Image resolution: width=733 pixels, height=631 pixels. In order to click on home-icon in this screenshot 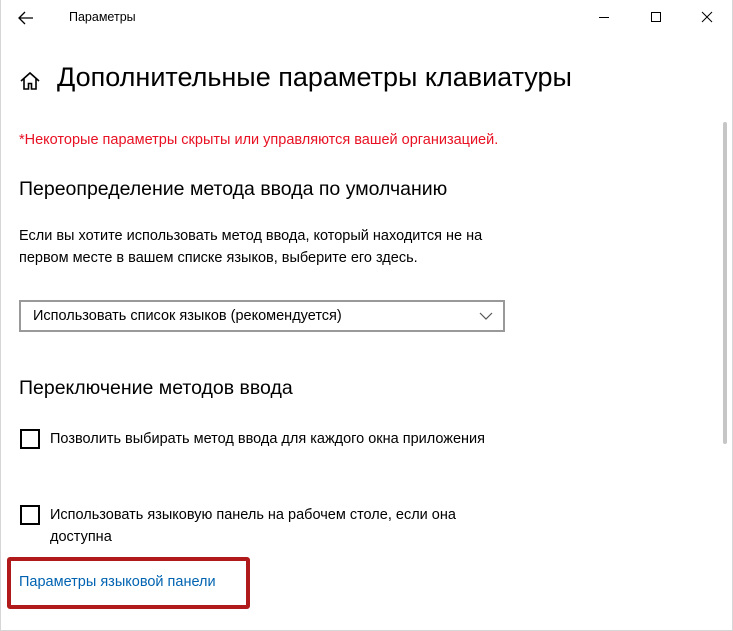, I will do `click(30, 81)`.